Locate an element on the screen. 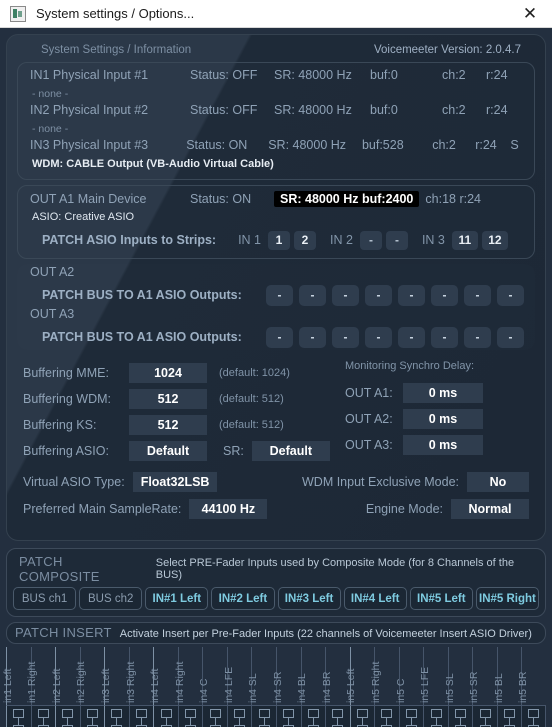 The height and width of the screenshot is (727, 552). buffering-ks-field: 512 is located at coordinates (168, 425).